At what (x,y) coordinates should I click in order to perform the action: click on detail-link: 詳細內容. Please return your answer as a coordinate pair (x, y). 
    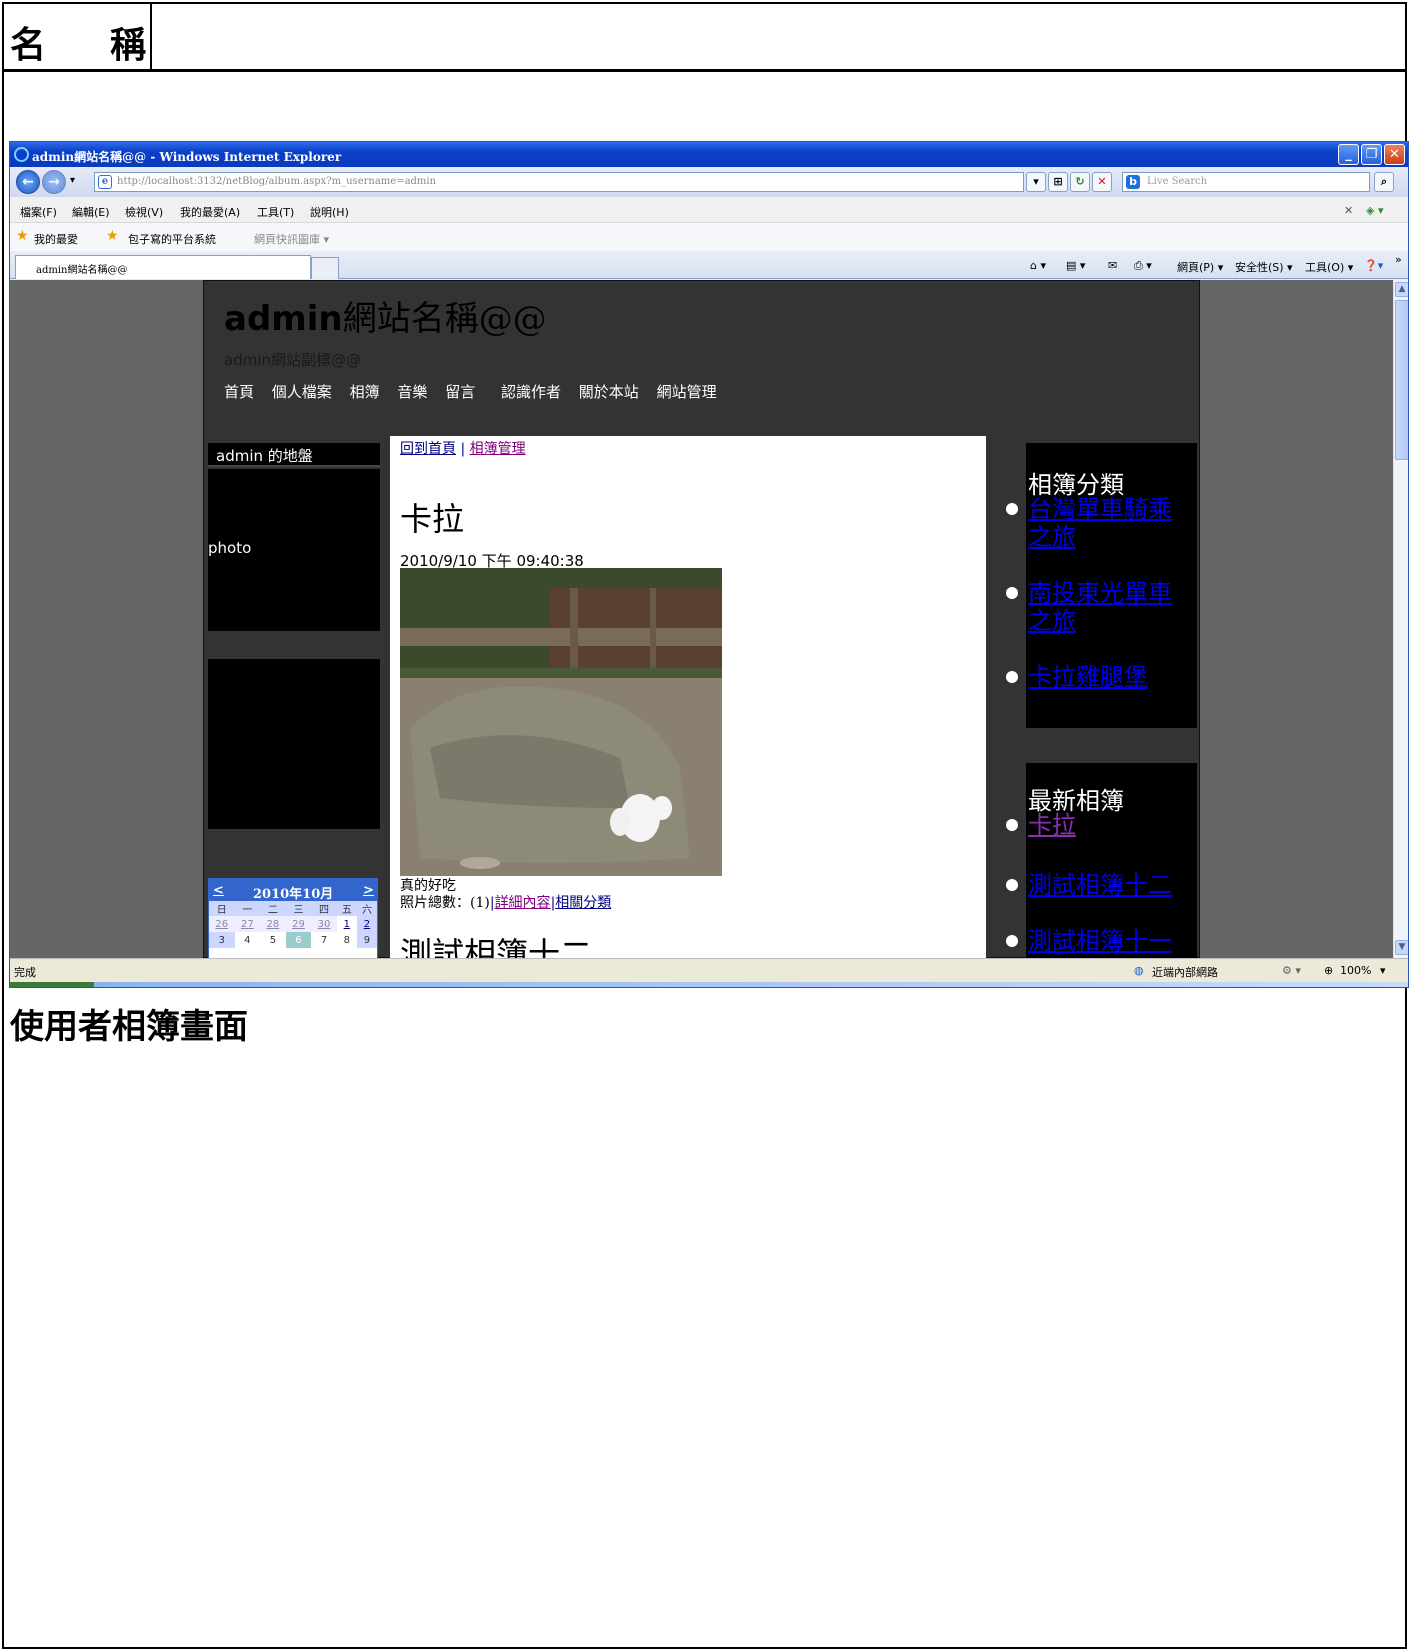
    Looking at the image, I should click on (523, 903).